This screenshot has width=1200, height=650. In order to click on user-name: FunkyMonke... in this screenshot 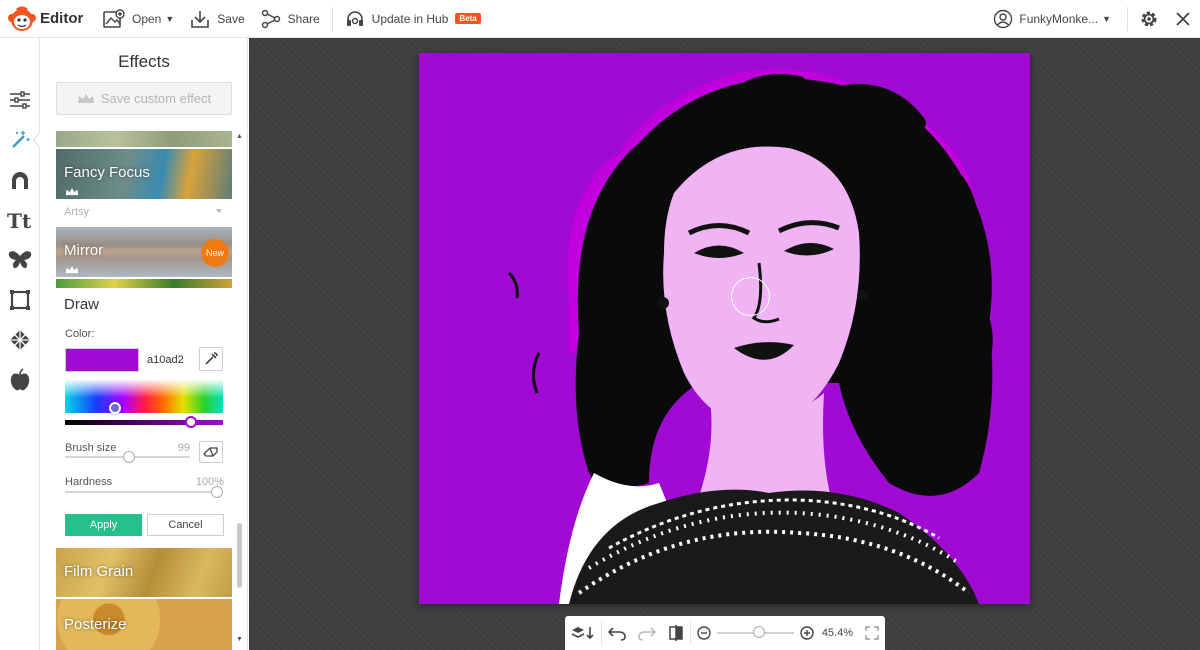, I will do `click(1059, 19)`.